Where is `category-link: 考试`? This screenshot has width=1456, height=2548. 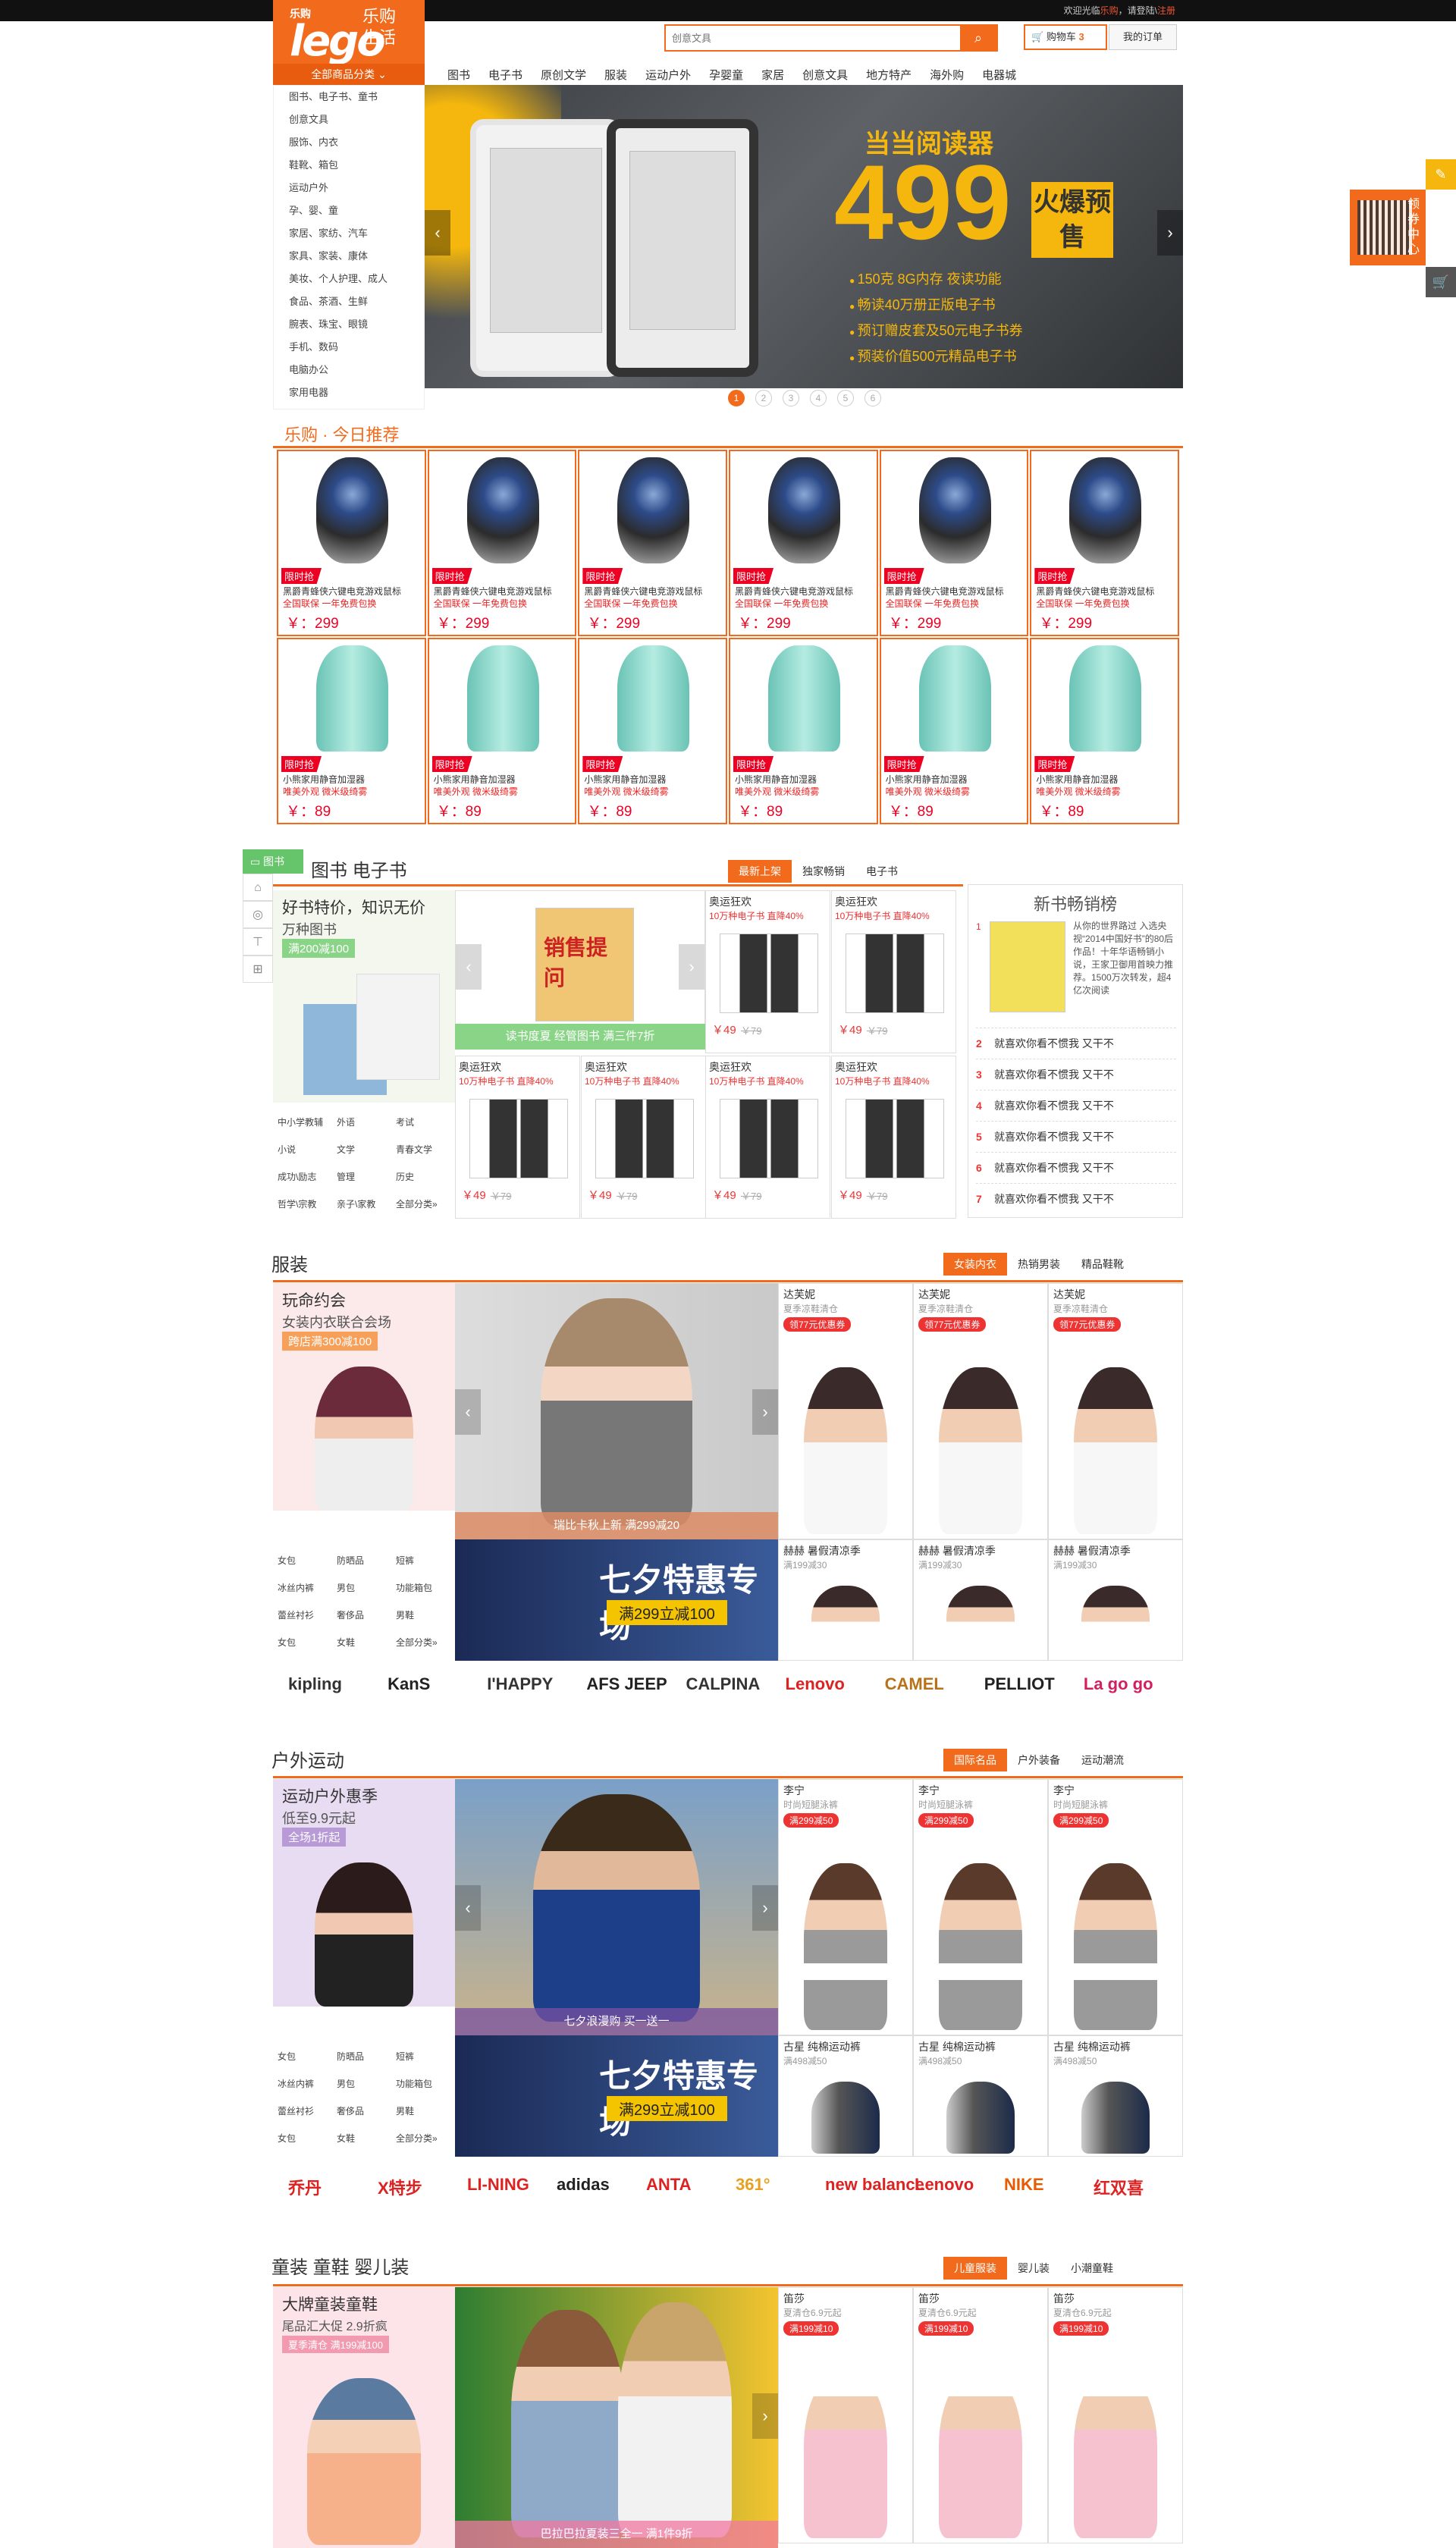
category-link: 考试 is located at coordinates (423, 1122).